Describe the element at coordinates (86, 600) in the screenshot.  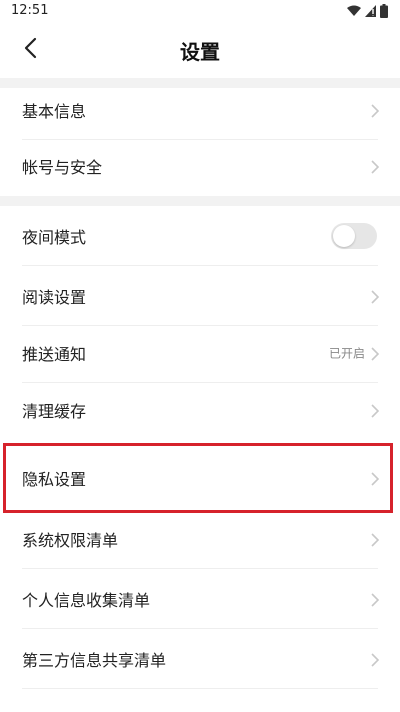
I see `settings-item-label: 个人信息收集清单` at that location.